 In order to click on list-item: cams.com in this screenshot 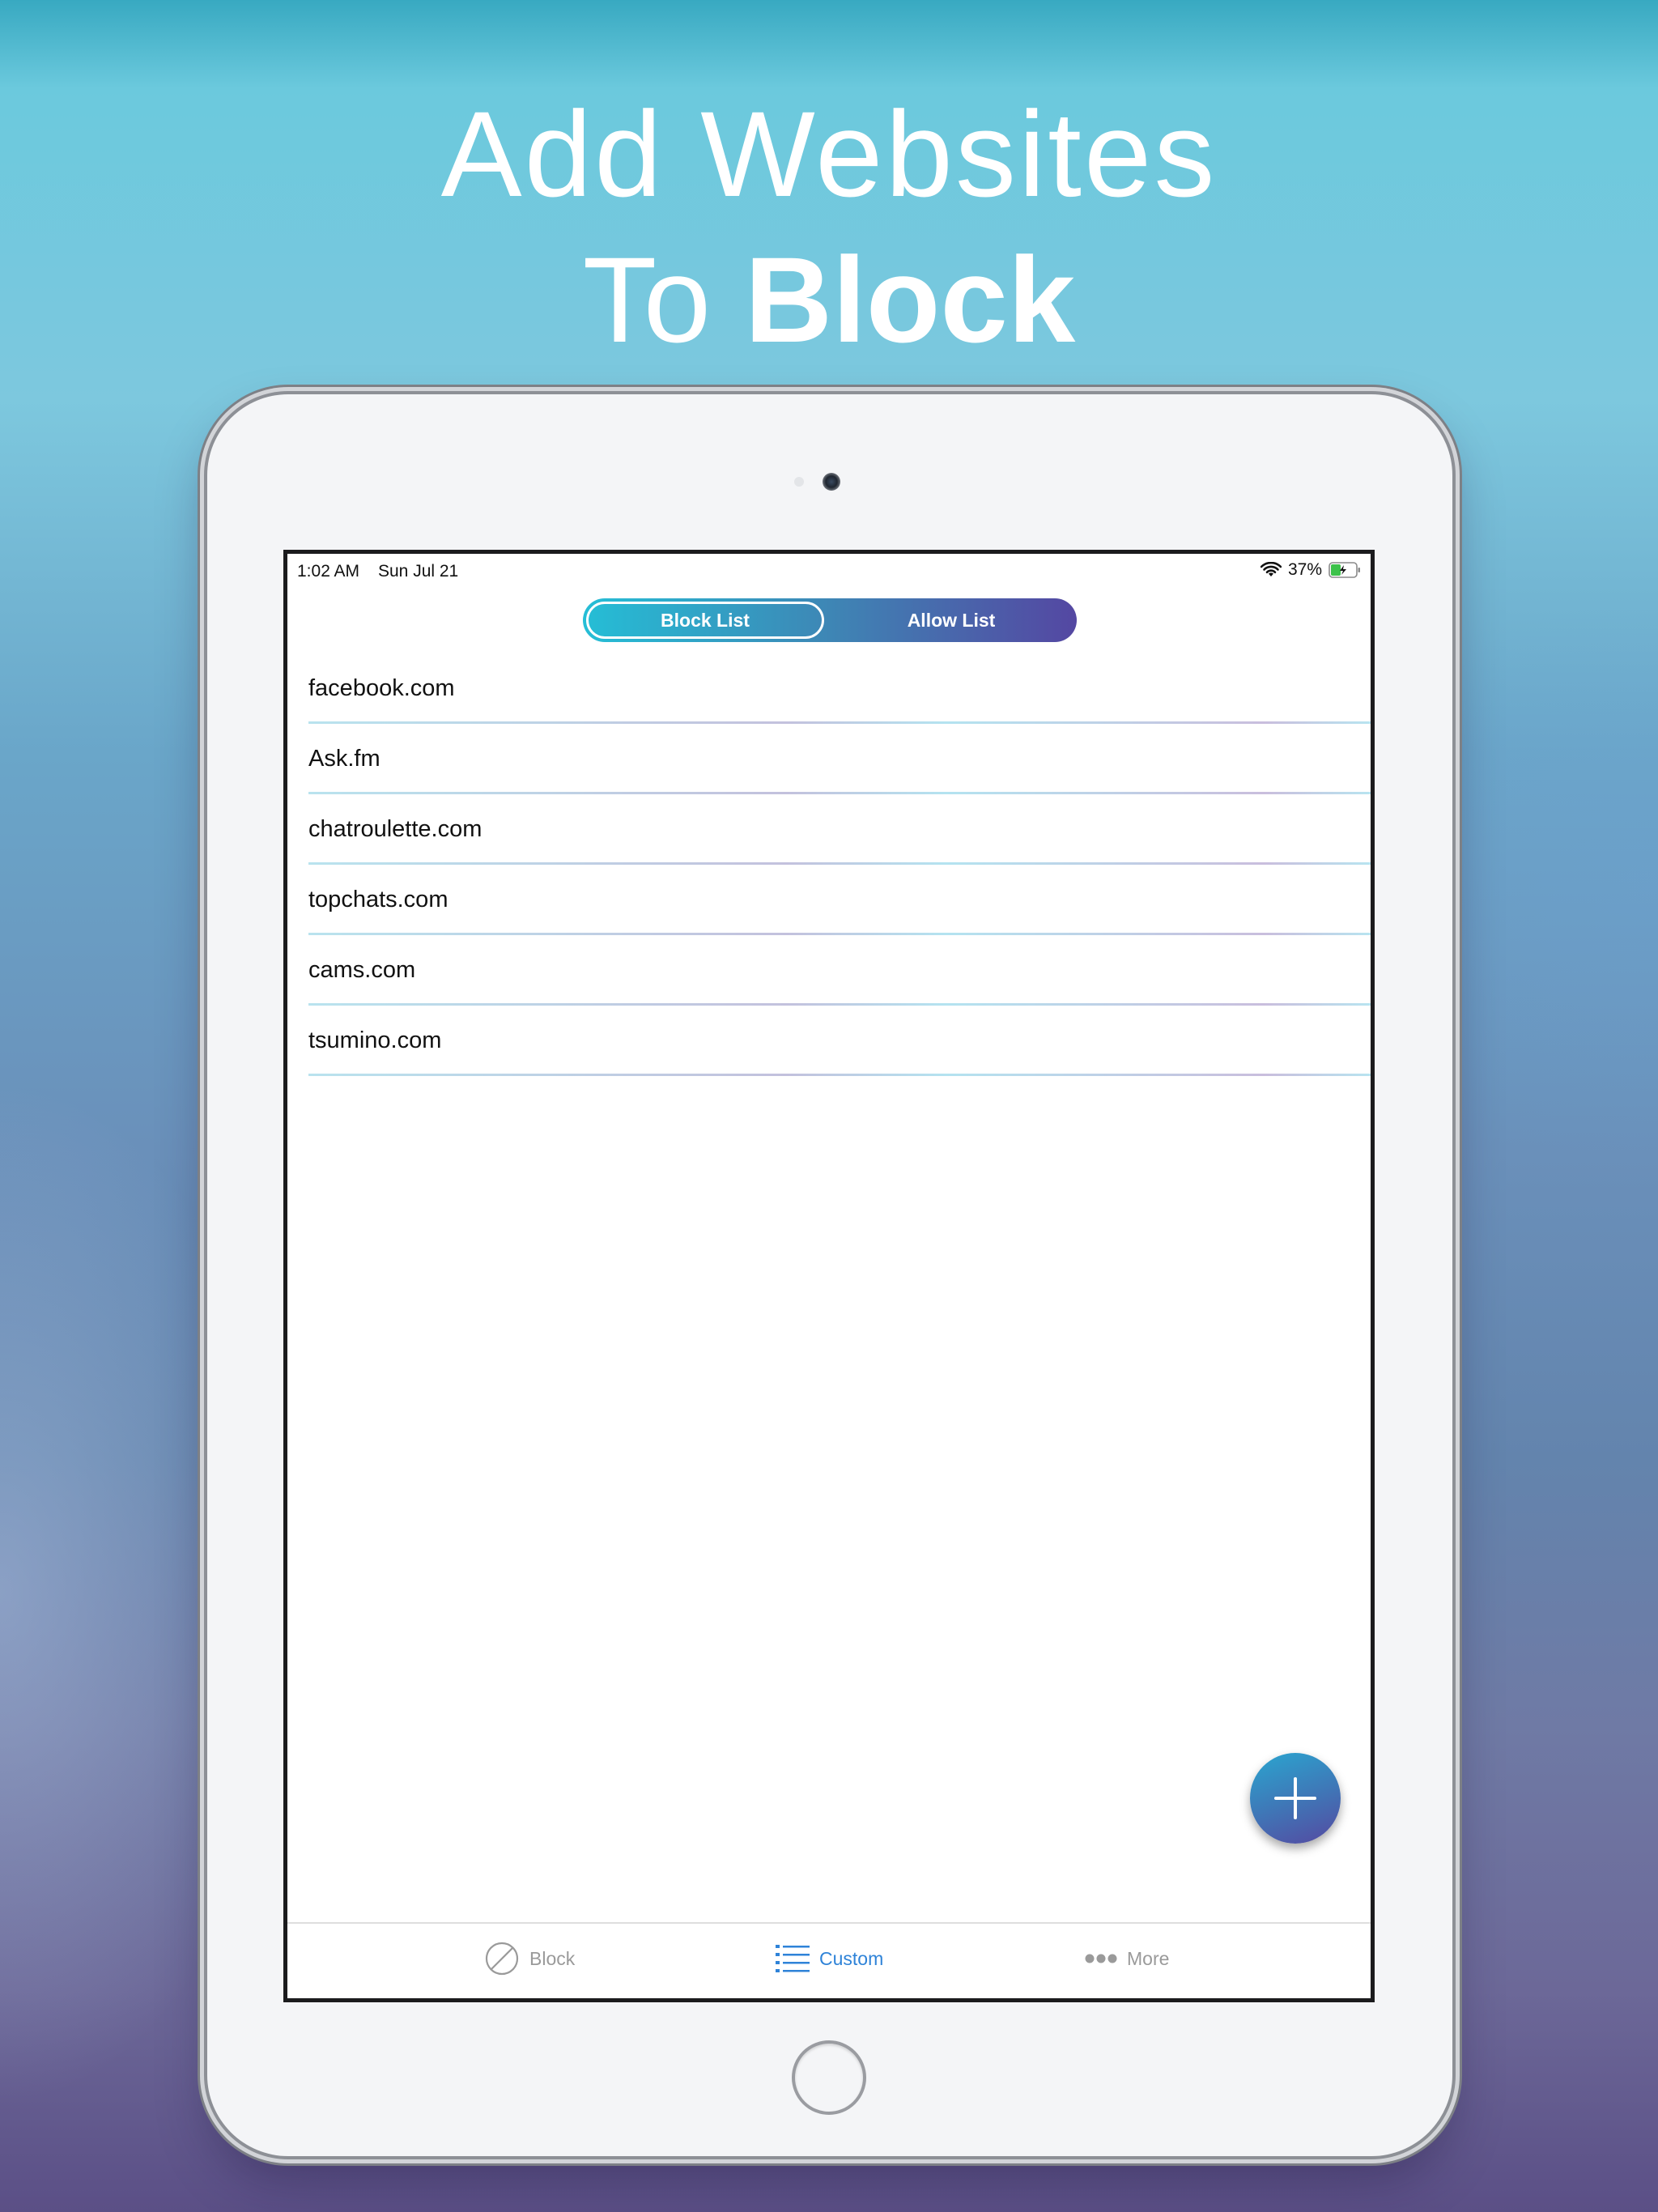, I will do `click(829, 970)`.